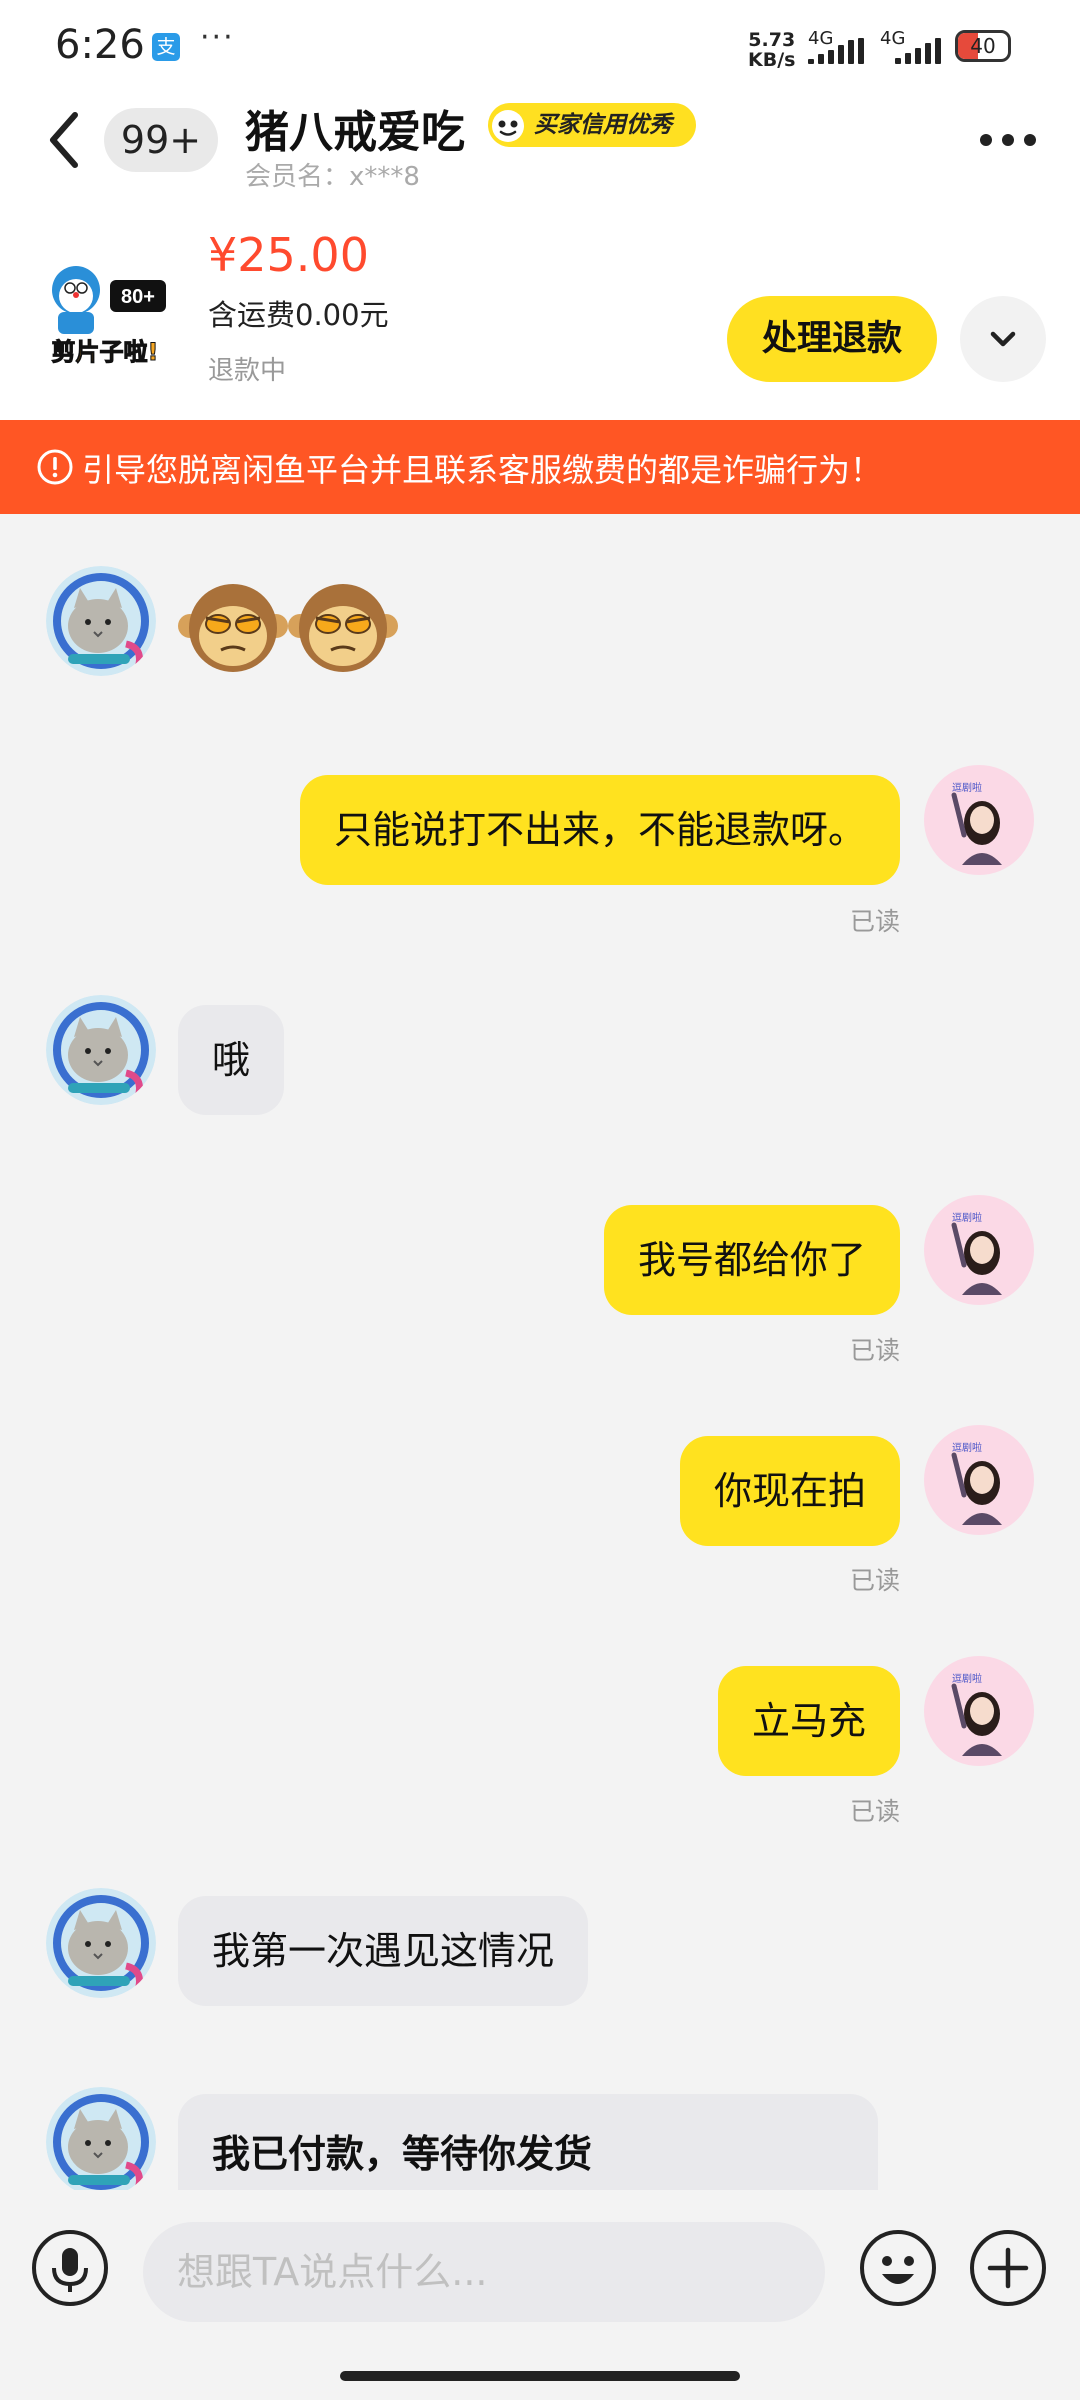  Describe the element at coordinates (55, 467) in the screenshot. I see `exclamation-circle-icon` at that location.